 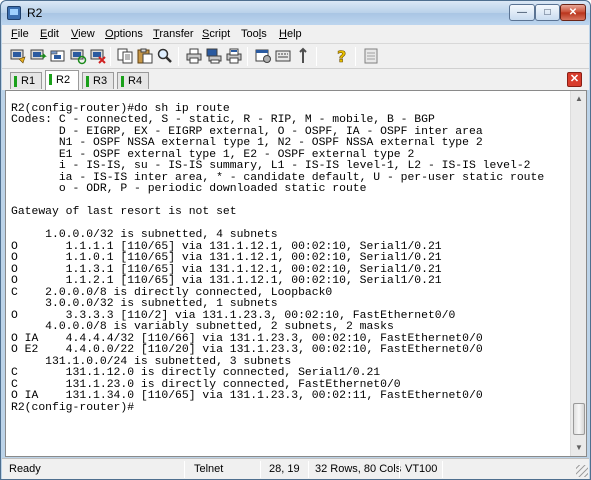 I want to click on menu-script-label: cript, so click(x=220, y=34).